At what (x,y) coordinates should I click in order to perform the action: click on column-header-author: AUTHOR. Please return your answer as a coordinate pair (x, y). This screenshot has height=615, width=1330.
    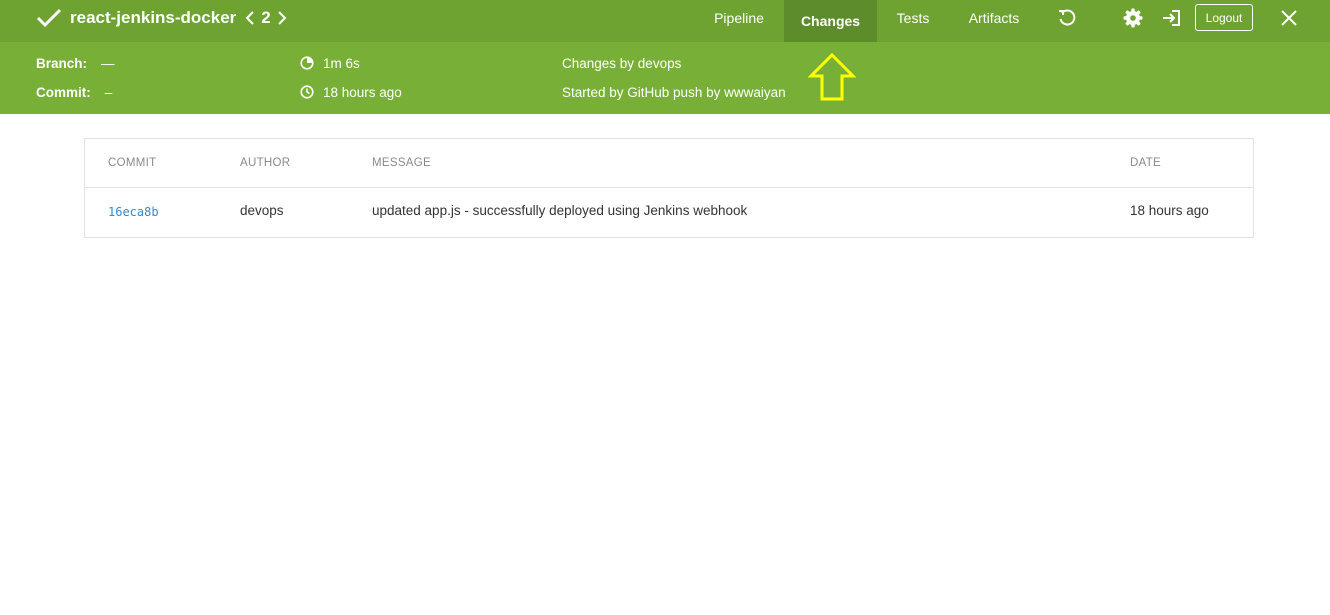
    Looking at the image, I should click on (265, 163).